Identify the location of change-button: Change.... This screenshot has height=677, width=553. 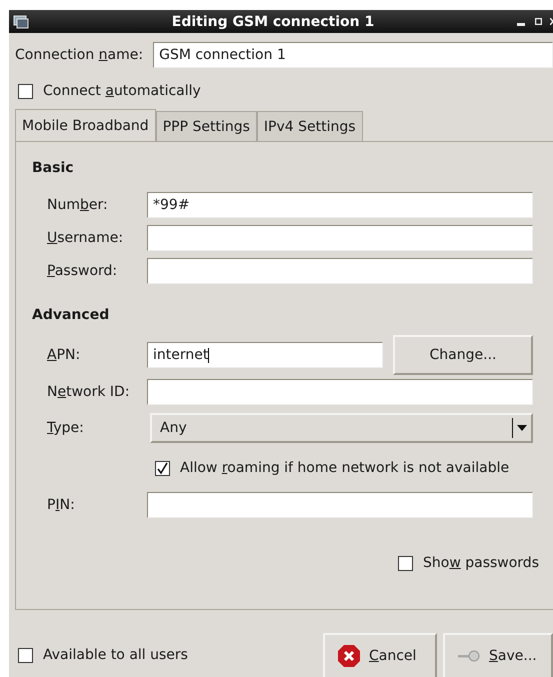
(463, 355).